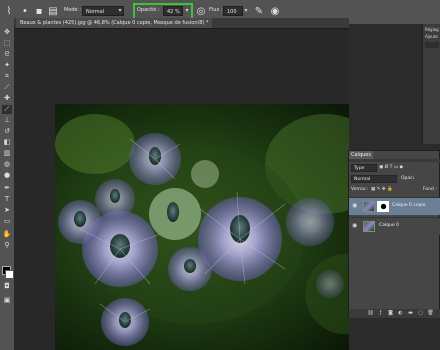 This screenshot has width=440, height=350. What do you see at coordinates (7, 120) in the screenshot?
I see `clone-stamp-icon: ⊥` at bounding box center [7, 120].